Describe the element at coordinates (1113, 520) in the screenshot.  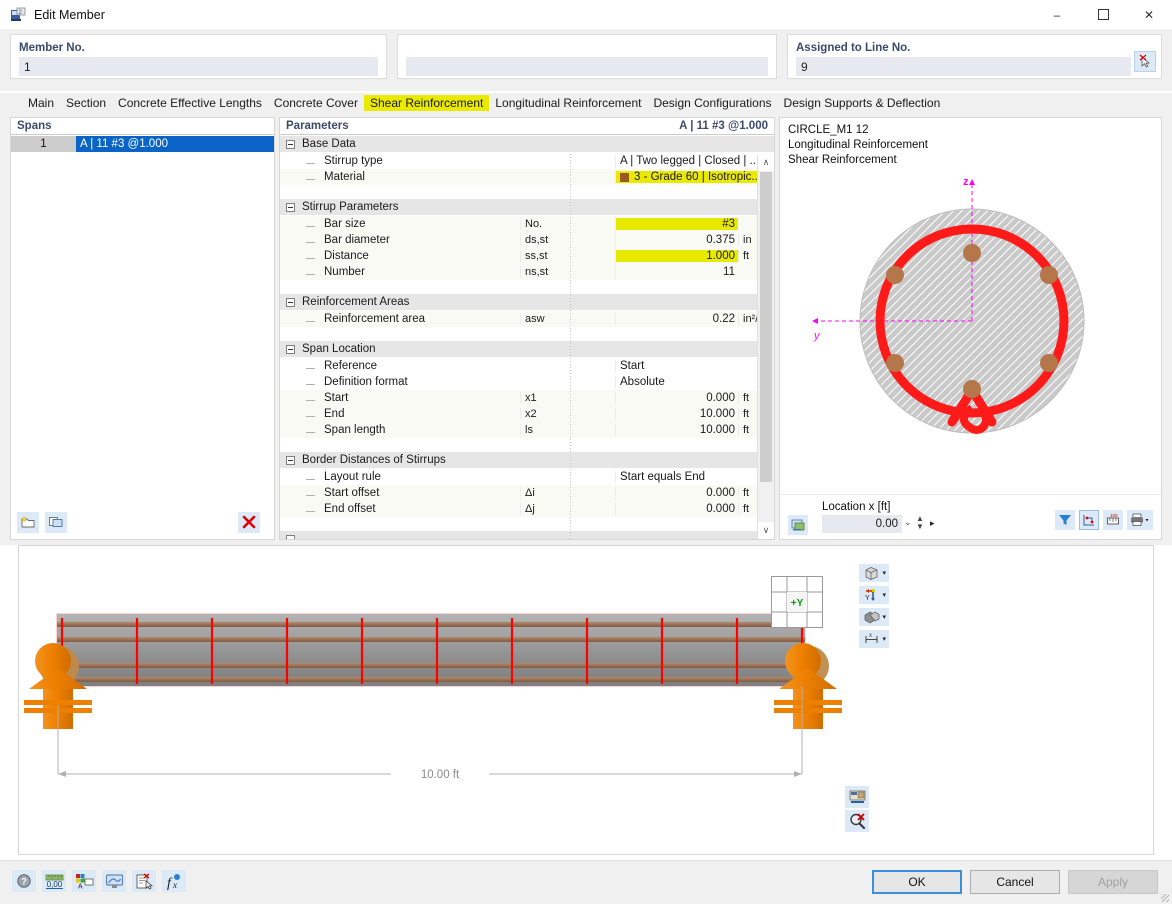
I see `scale-icon: 100` at that location.